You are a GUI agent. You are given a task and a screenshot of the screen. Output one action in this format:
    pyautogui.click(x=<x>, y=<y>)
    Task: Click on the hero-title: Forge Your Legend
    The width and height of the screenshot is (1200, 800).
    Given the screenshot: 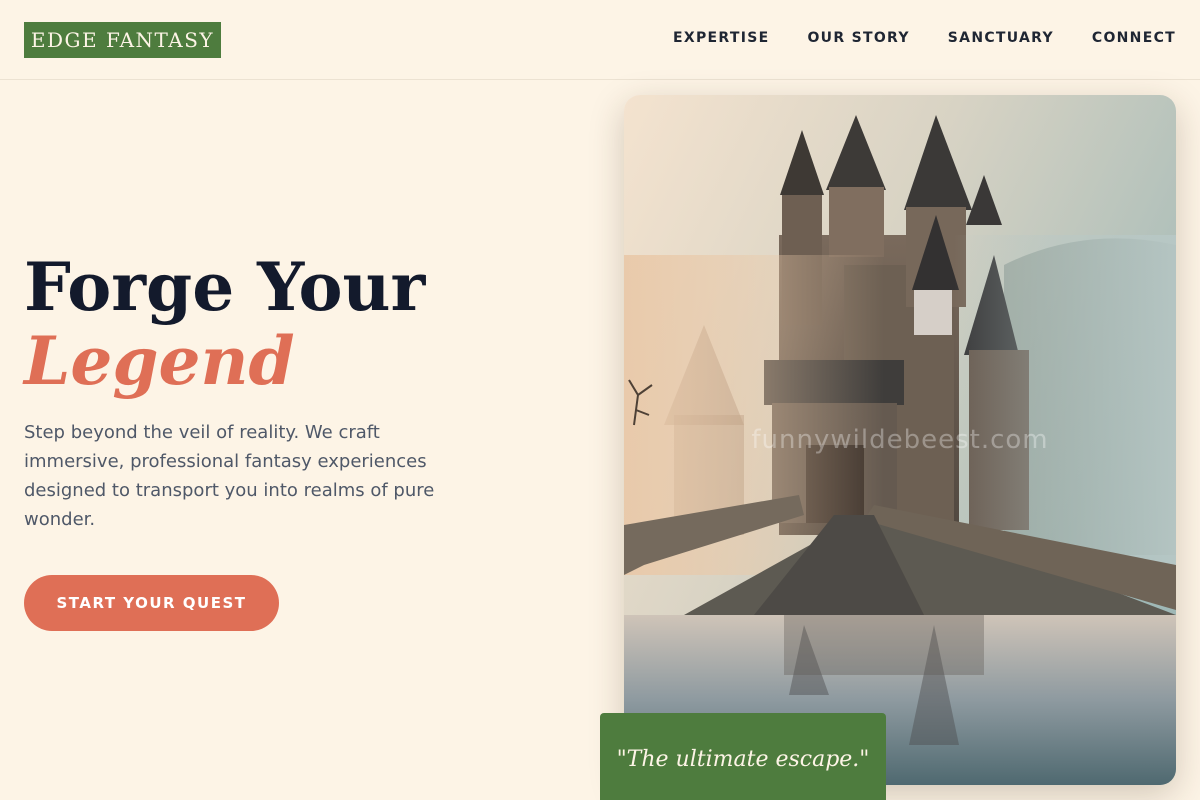 What is the action you would take?
    pyautogui.click(x=224, y=324)
    